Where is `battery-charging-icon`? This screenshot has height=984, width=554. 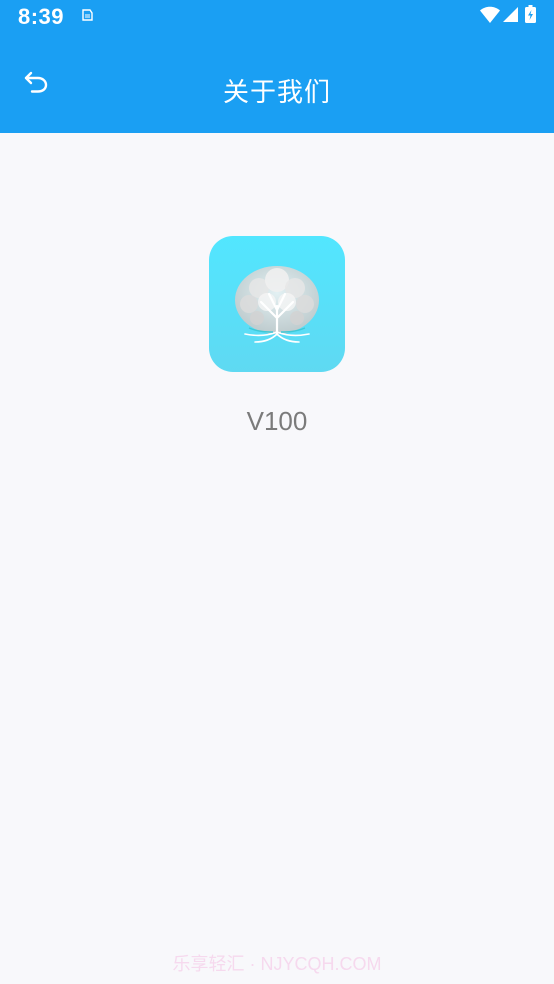
battery-charging-icon is located at coordinates (530, 14).